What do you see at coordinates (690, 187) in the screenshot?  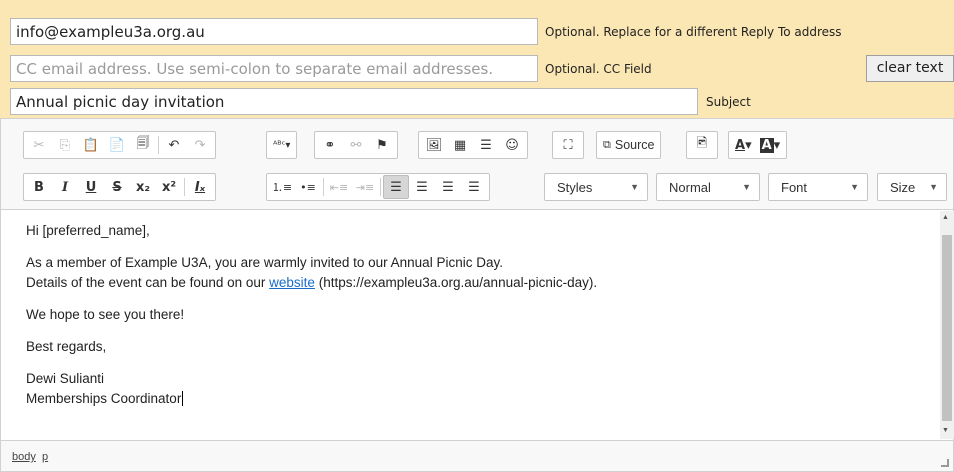 I see `format-label: Normal` at bounding box center [690, 187].